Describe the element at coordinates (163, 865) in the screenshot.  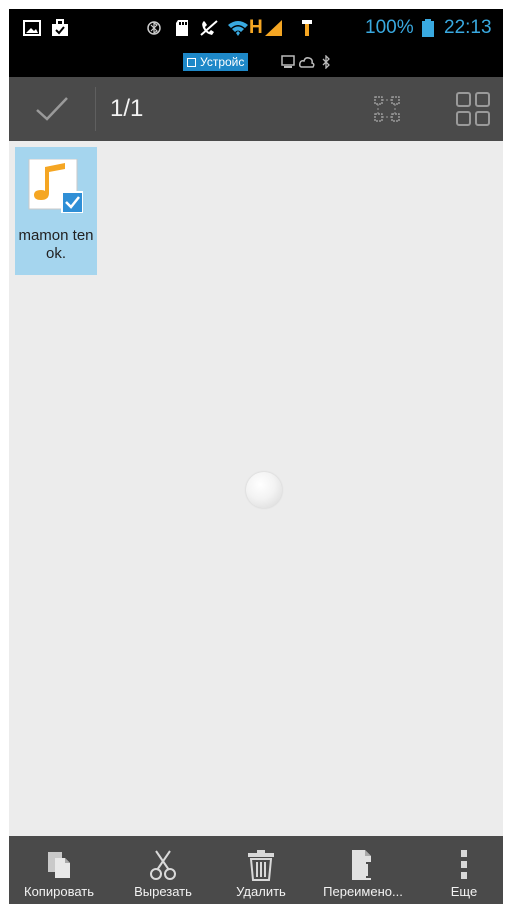
I see `scissors-icon` at that location.